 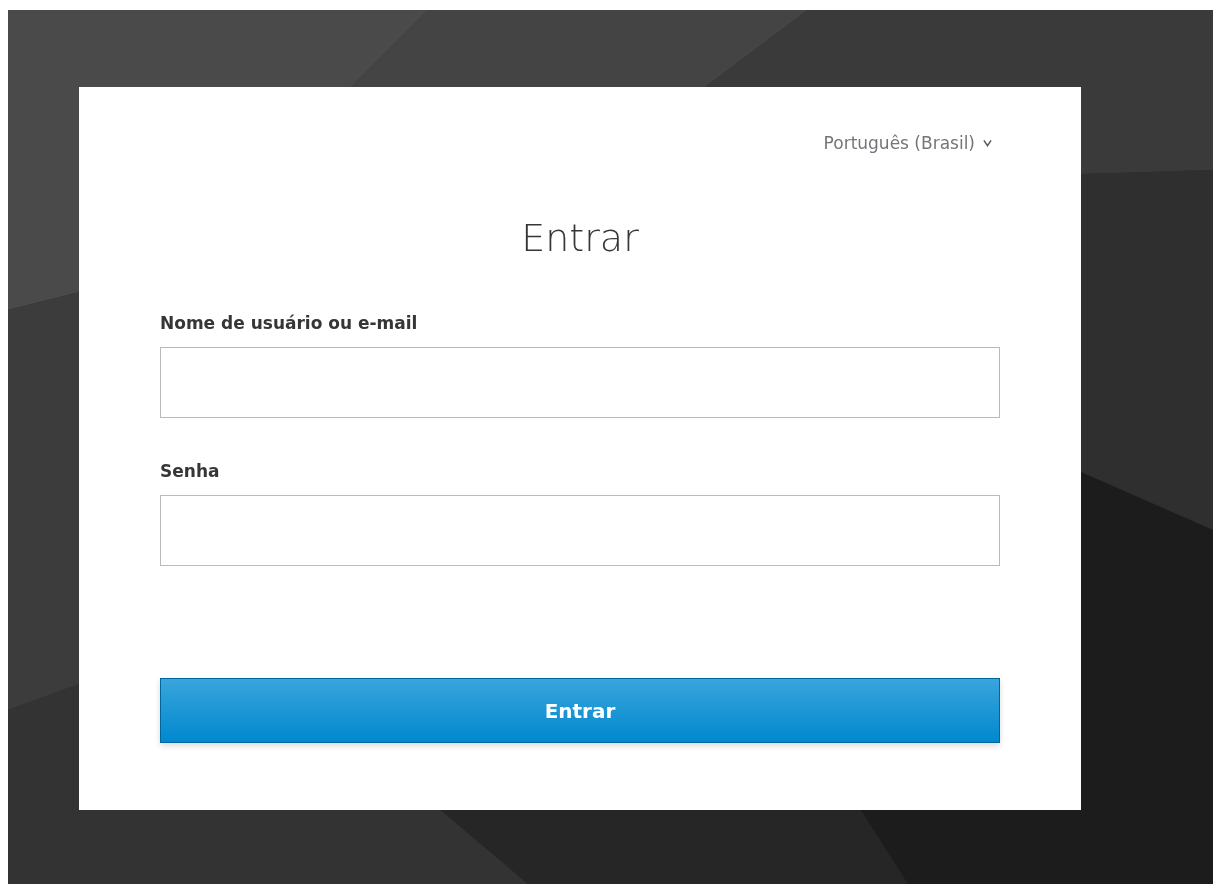 What do you see at coordinates (190, 471) in the screenshot?
I see `field-label: Senha` at bounding box center [190, 471].